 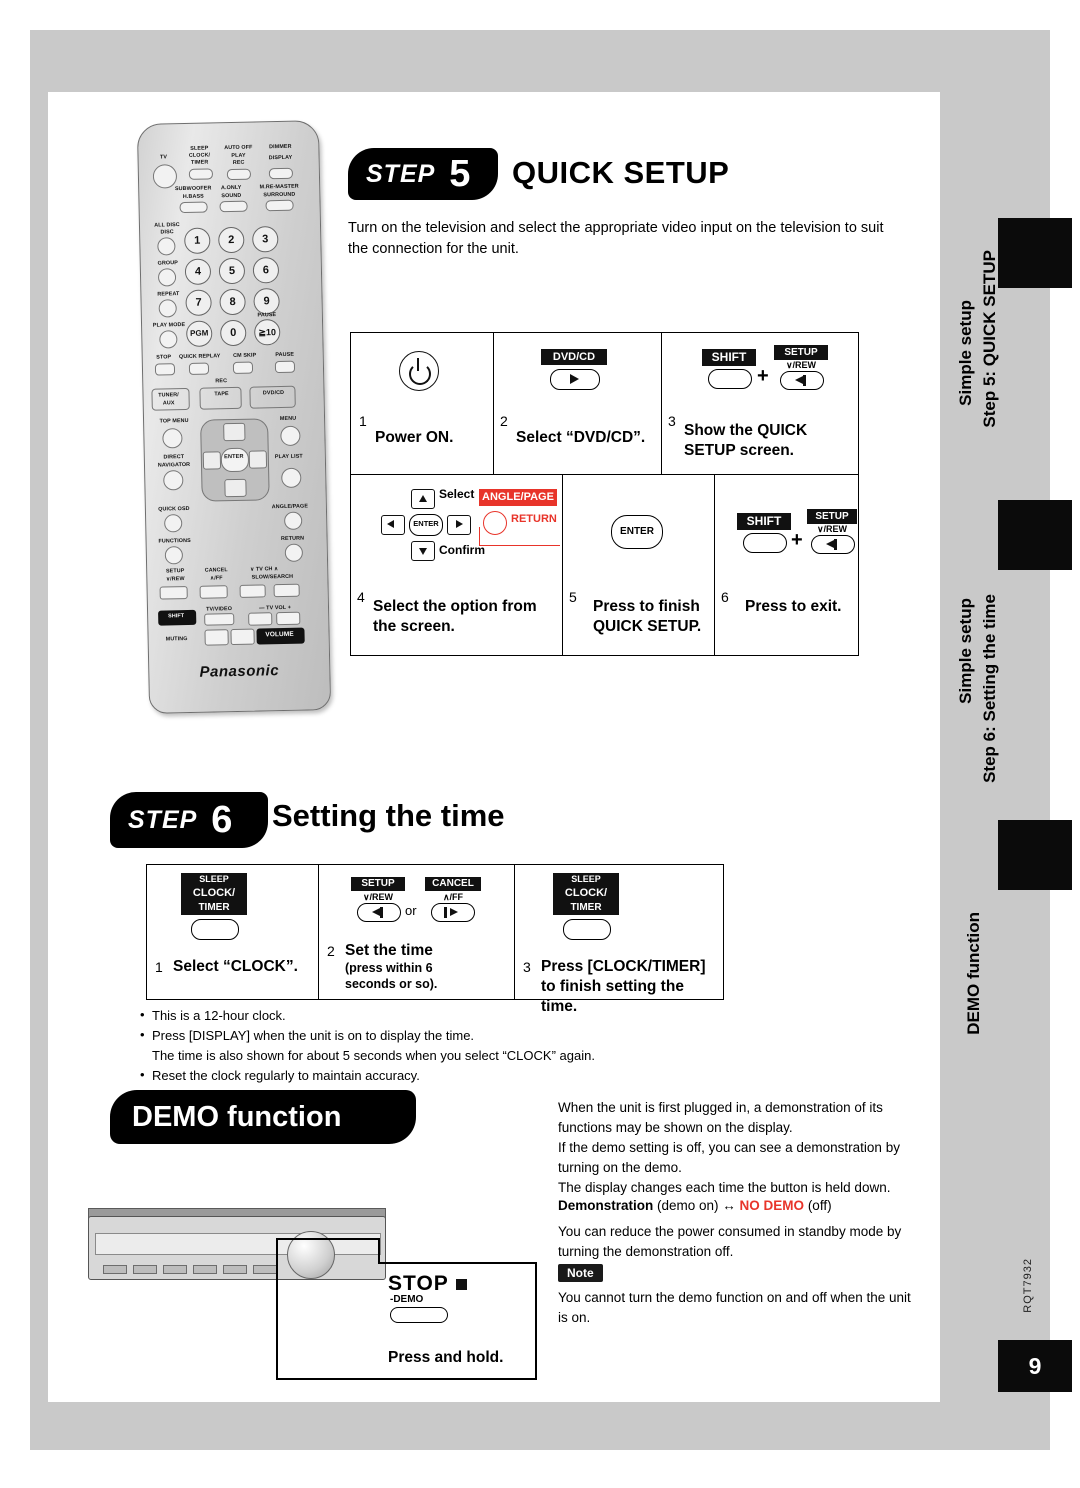 I want to click on step5-cell-6-caption: Press to exit., so click(x=793, y=606).